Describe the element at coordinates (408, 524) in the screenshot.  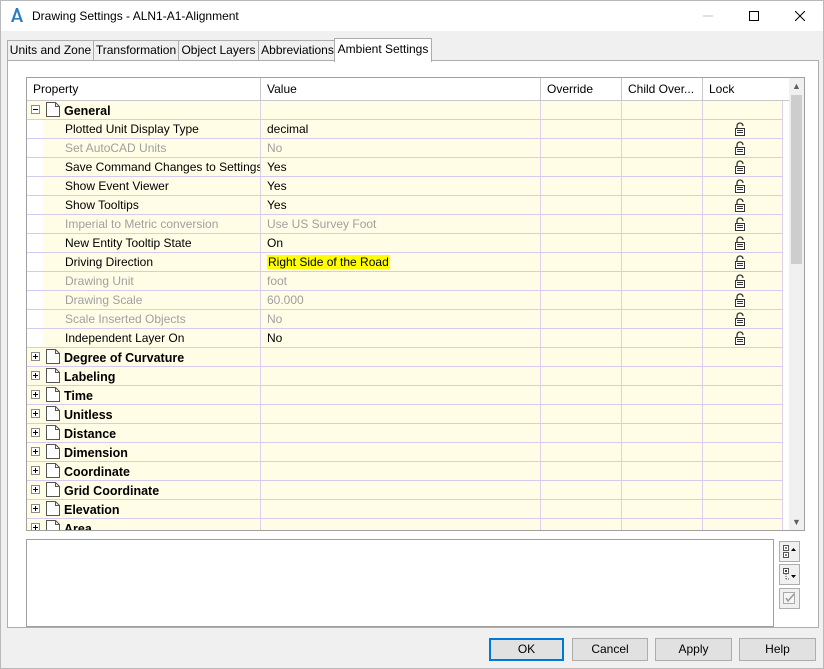
I see `category-row: Area` at that location.